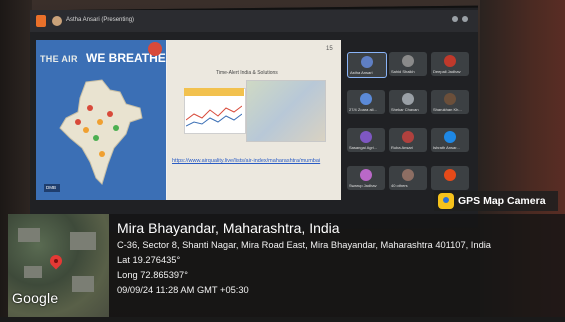 Image resolution: width=565 pixels, height=322 pixels. What do you see at coordinates (149, 260) in the screenshot?
I see `location-lat: Lat 19.276435°` at bounding box center [149, 260].